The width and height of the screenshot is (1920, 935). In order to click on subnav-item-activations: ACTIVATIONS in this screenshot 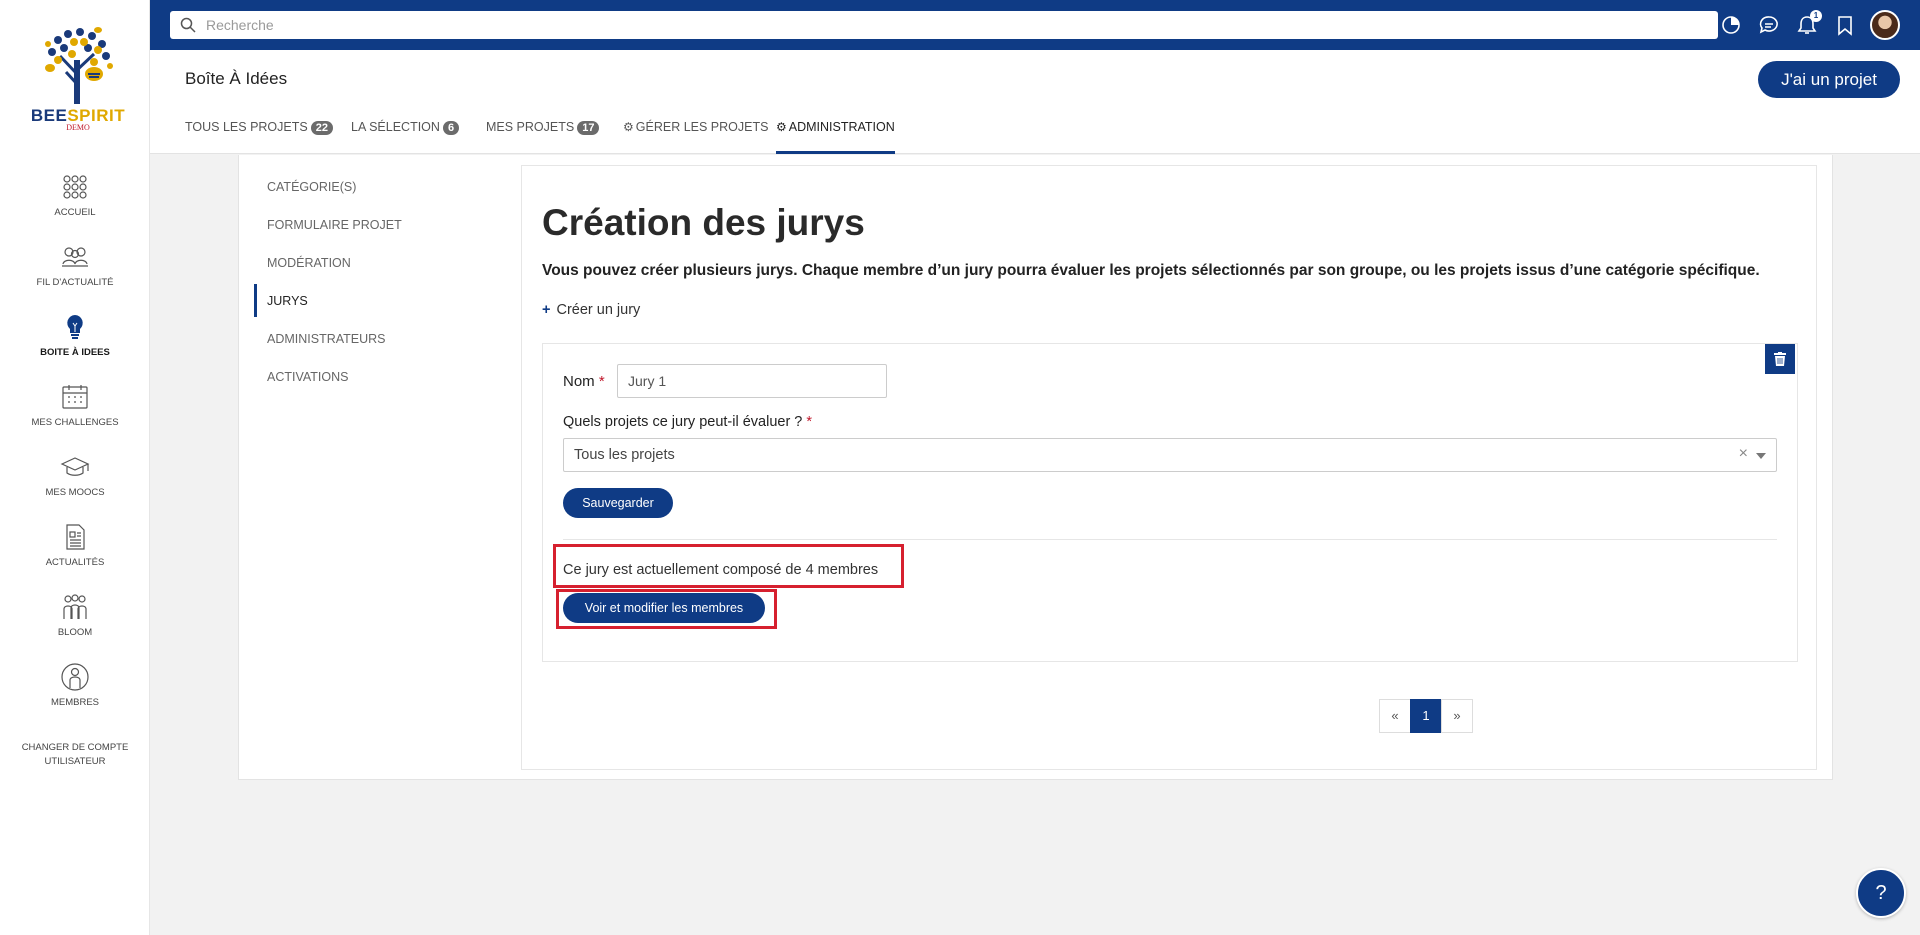, I will do `click(308, 377)`.